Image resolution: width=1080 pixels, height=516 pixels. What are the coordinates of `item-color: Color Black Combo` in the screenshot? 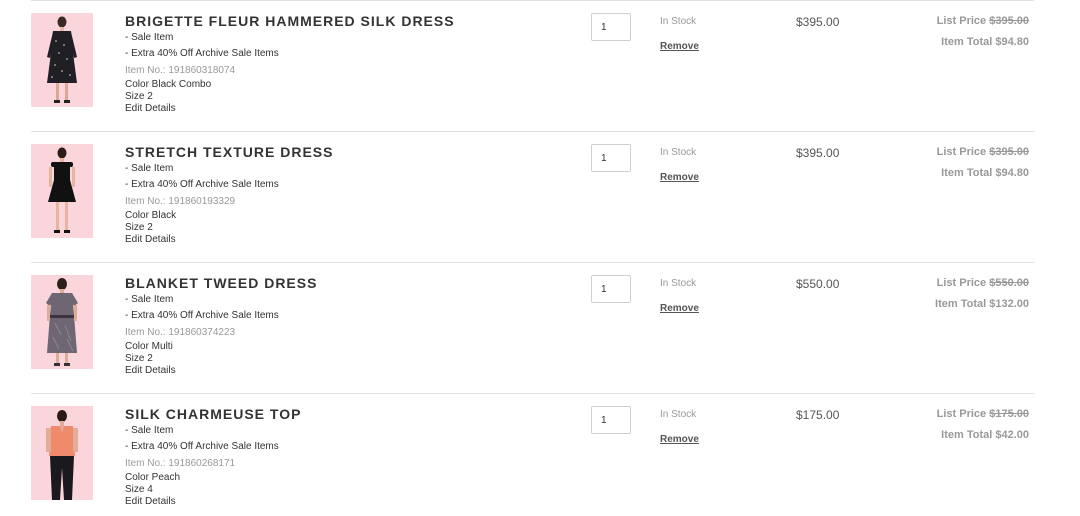 It's located at (168, 84).